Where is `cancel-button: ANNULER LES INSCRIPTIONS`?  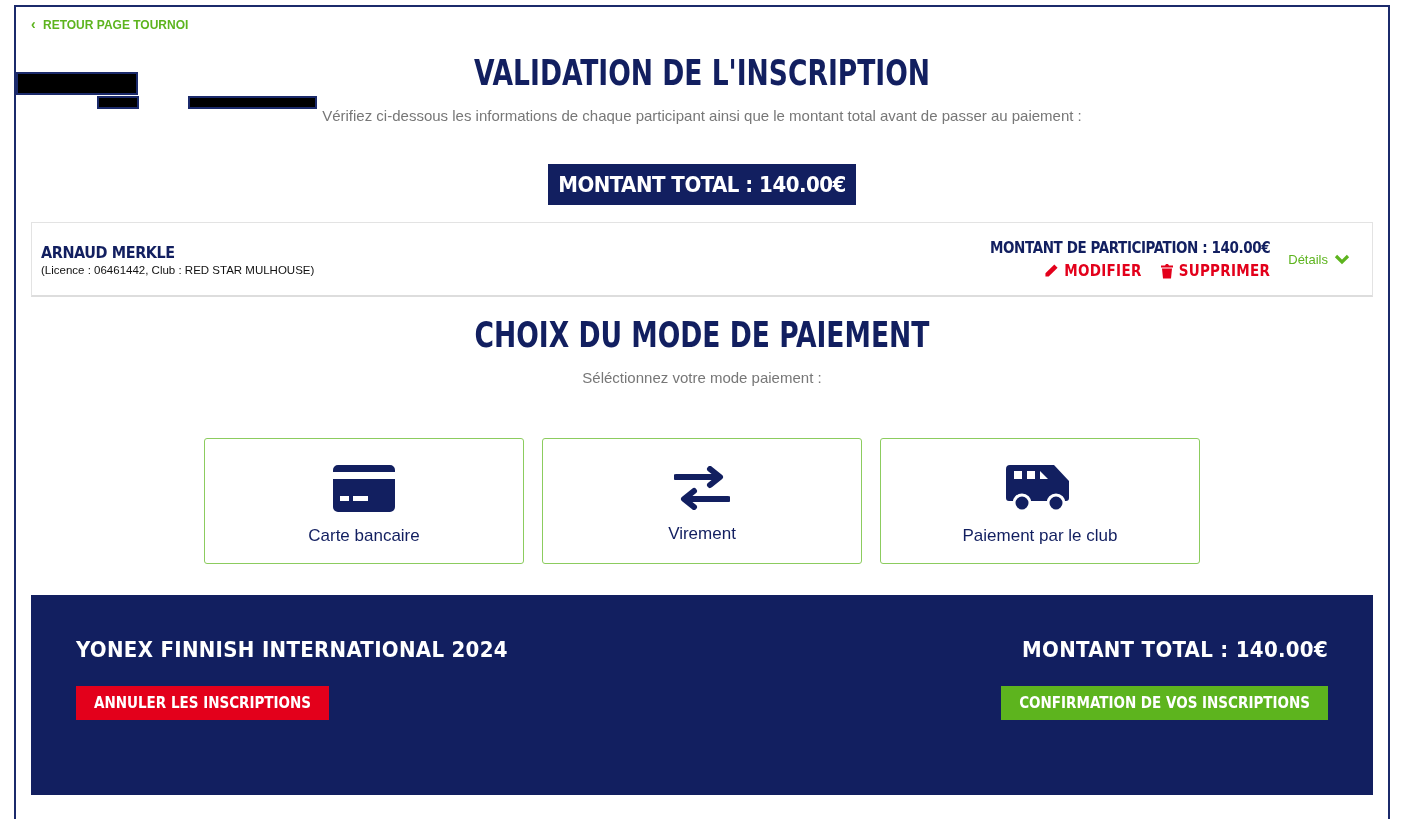 cancel-button: ANNULER LES INSCRIPTIONS is located at coordinates (203, 703).